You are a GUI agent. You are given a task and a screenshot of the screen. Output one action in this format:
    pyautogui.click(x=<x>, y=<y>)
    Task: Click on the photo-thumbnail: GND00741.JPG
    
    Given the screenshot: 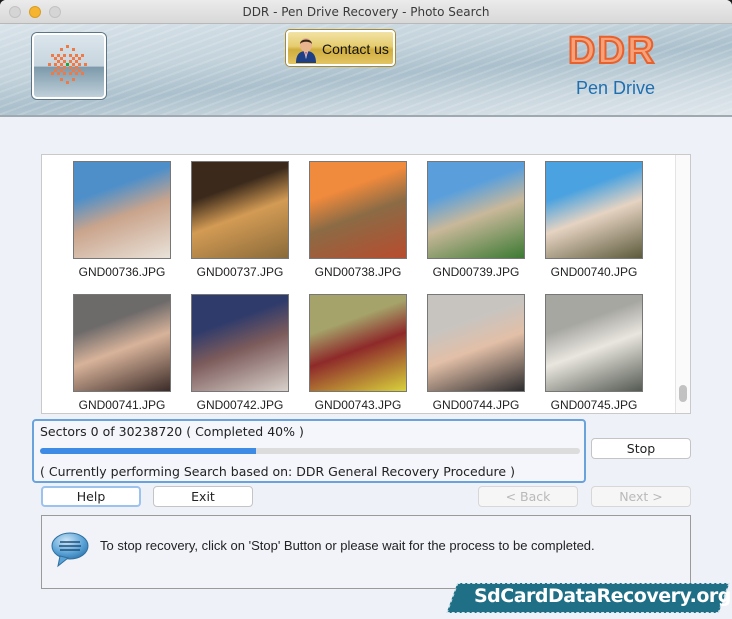 What is the action you would take?
    pyautogui.click(x=122, y=353)
    